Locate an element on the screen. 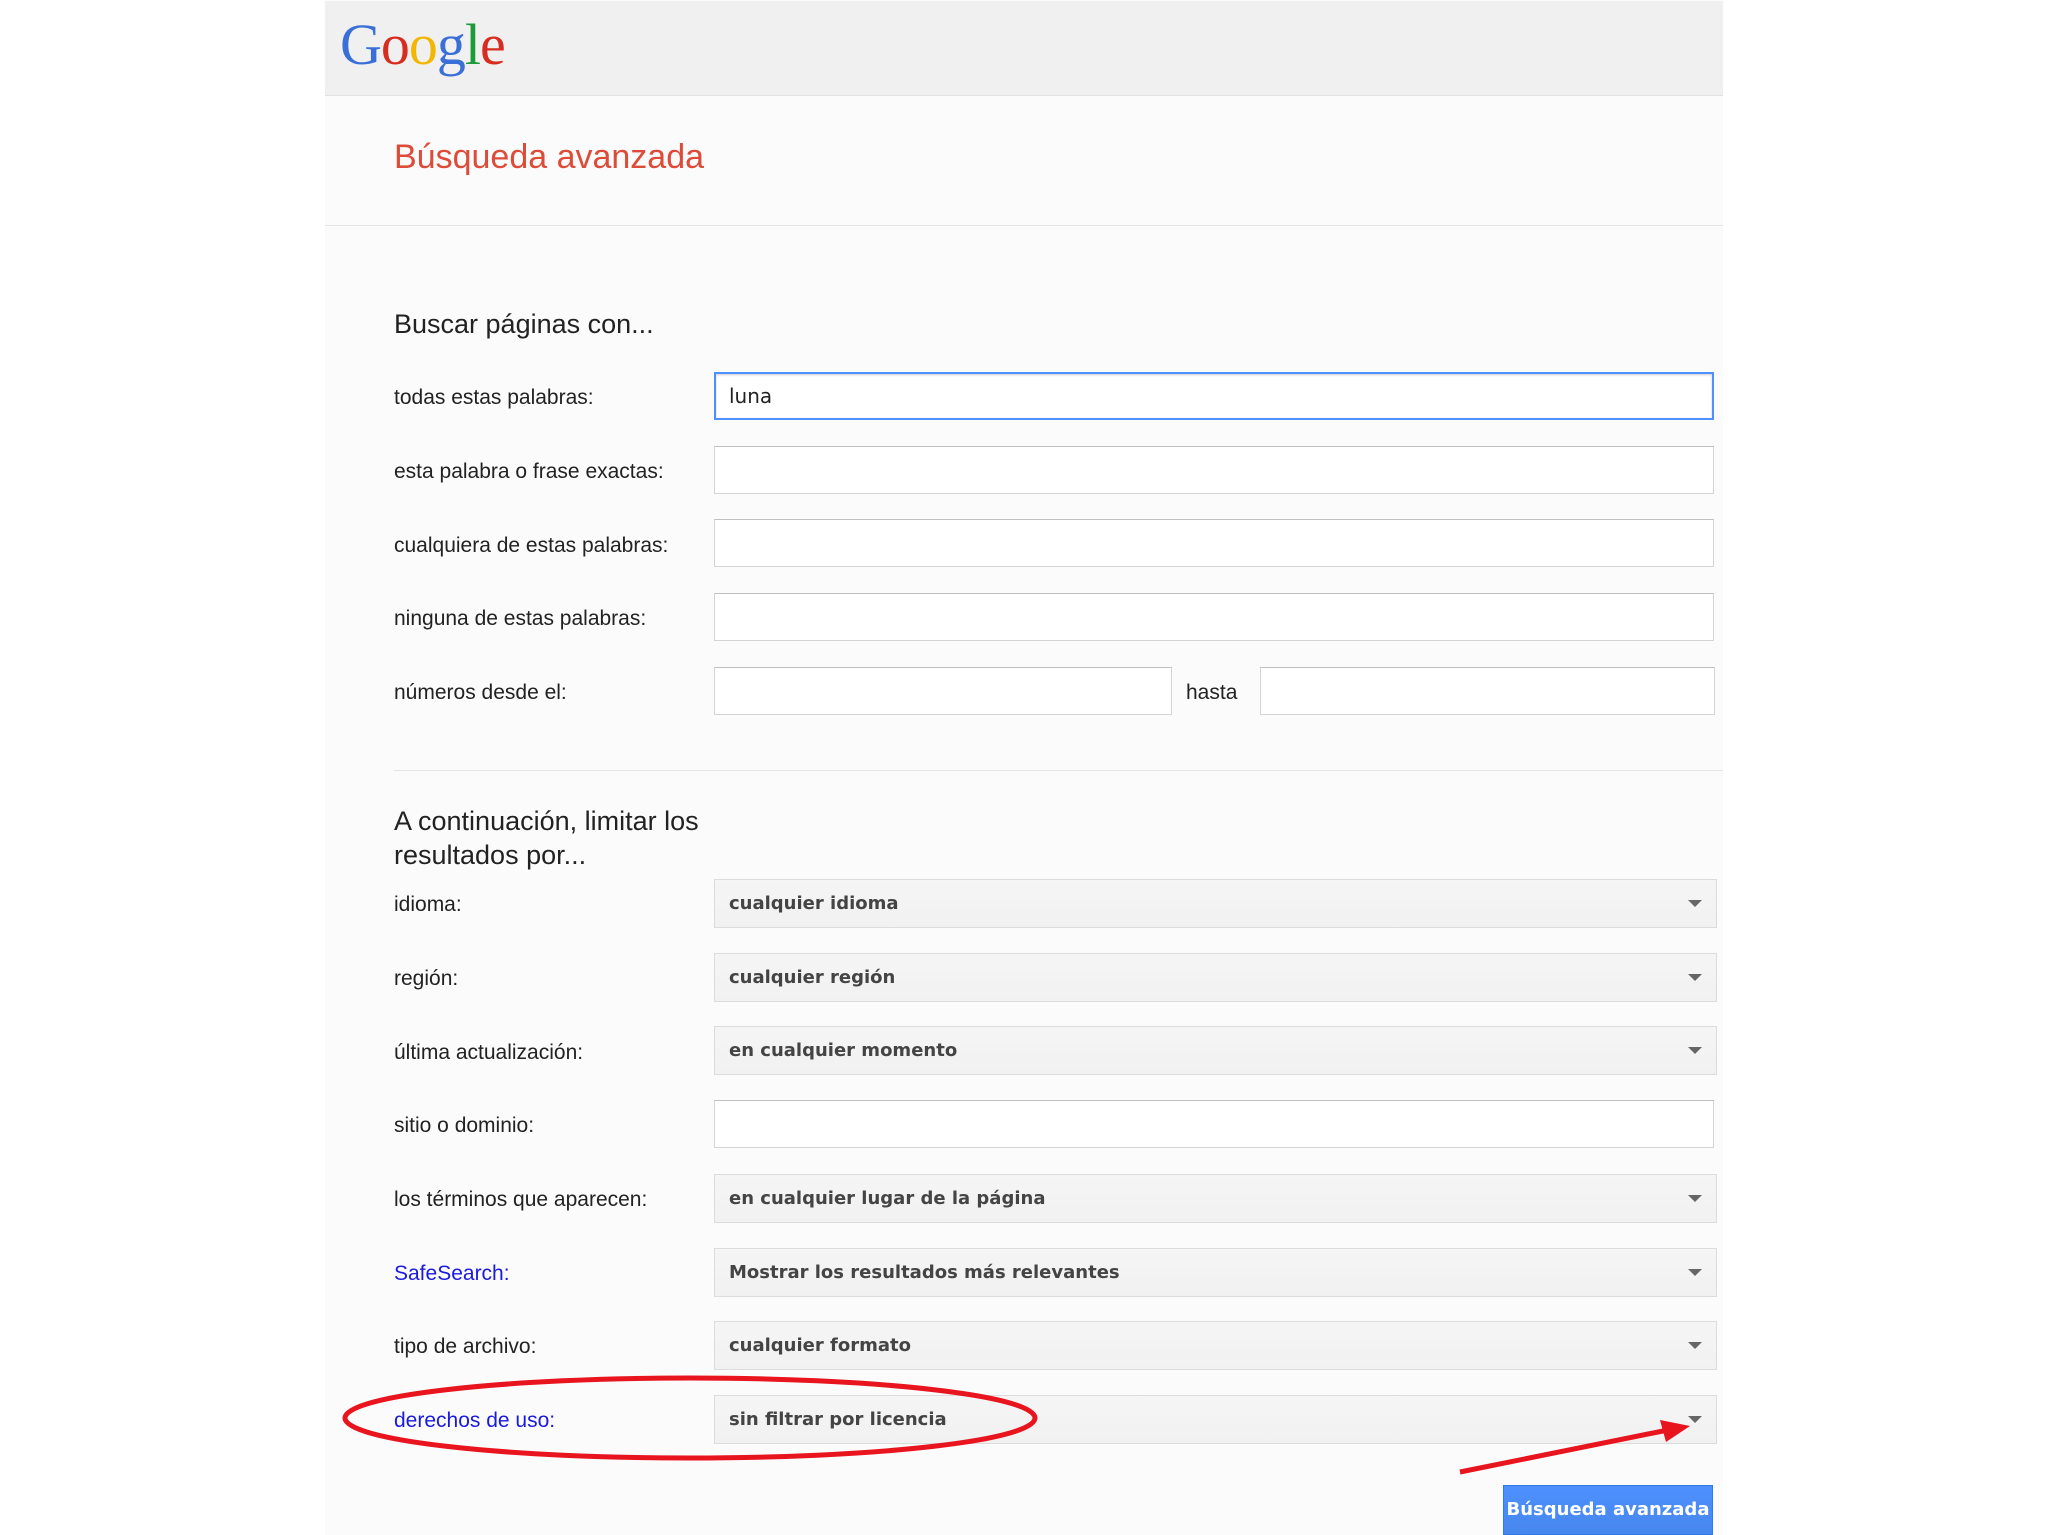 The width and height of the screenshot is (2048, 1535). region-select-value: cualquier región is located at coordinates (812, 977).